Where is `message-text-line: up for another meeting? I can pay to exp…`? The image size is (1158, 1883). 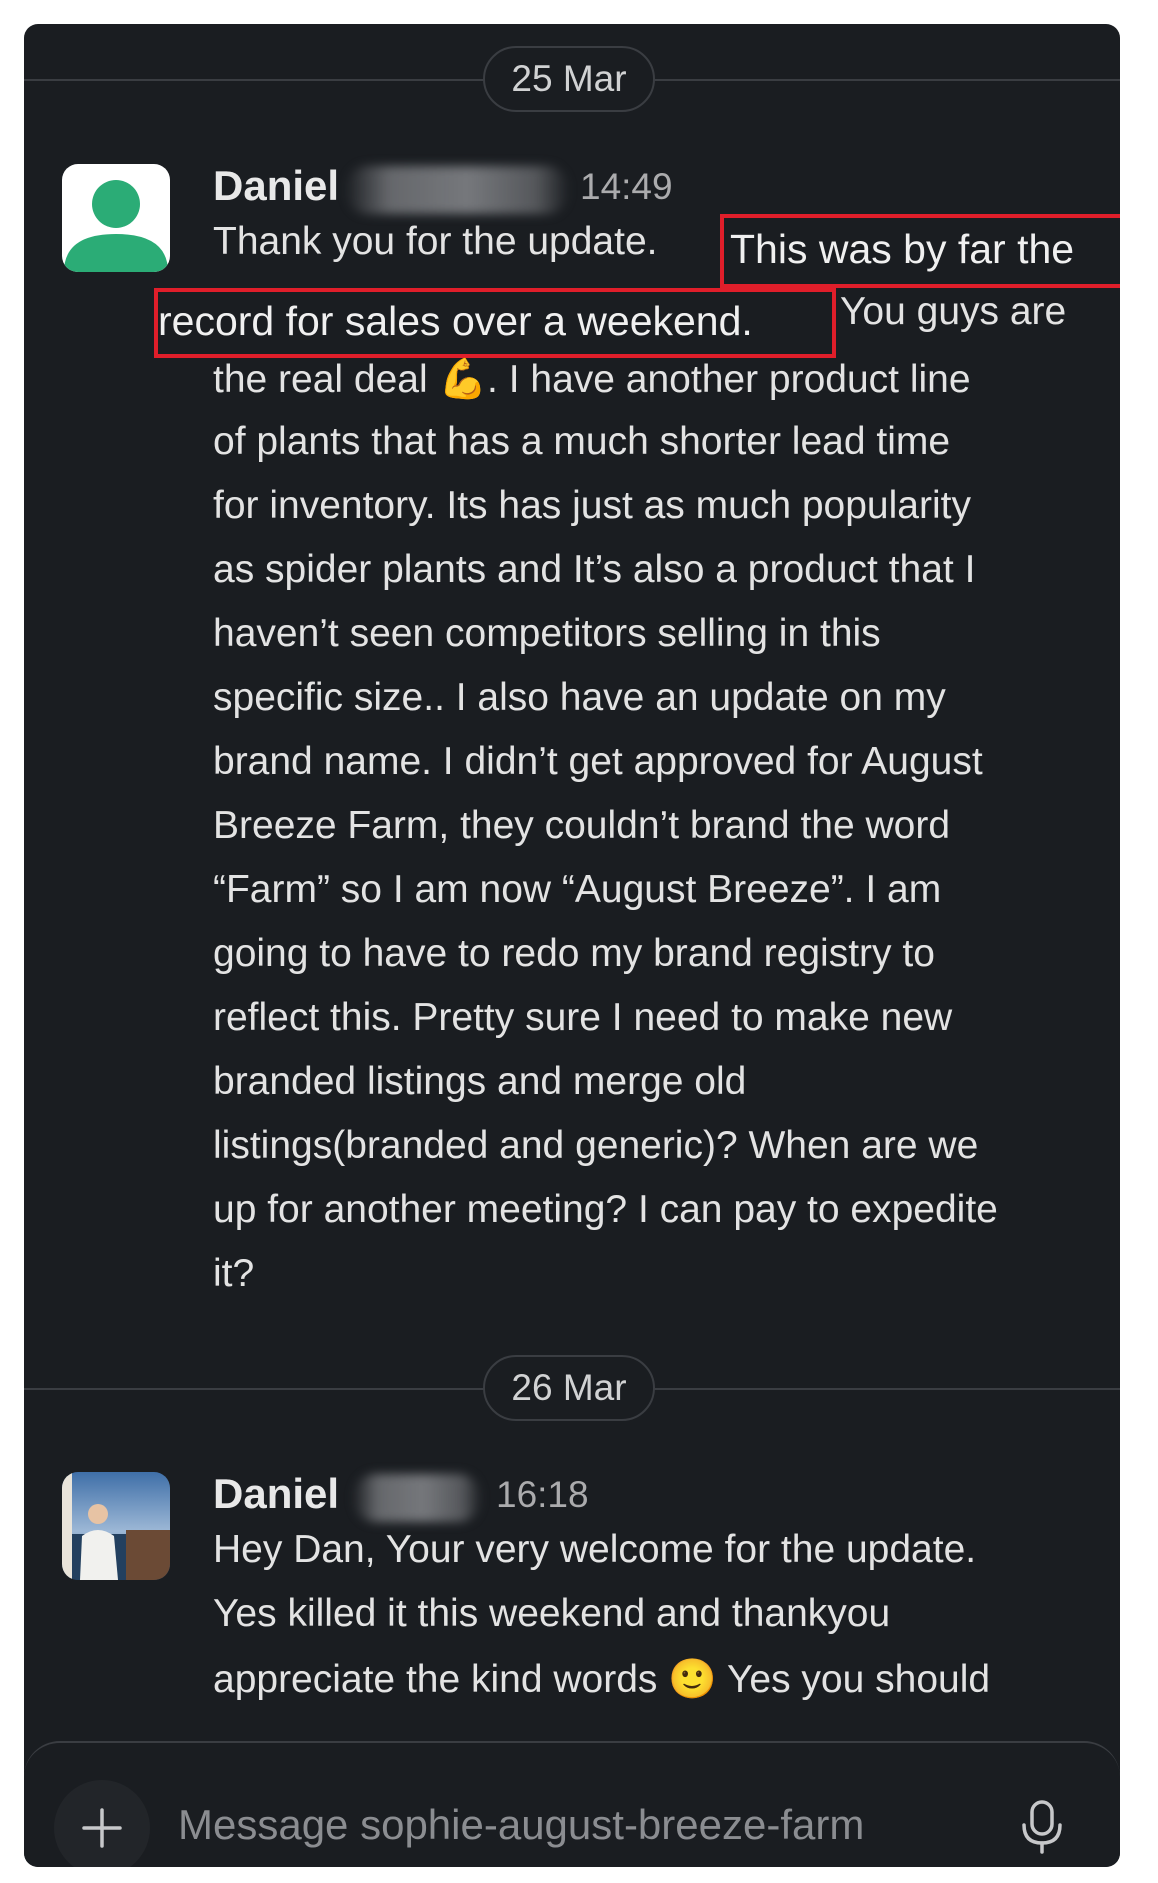
message-text-line: up for another meeting? I can pay to exp… is located at coordinates (605, 1209).